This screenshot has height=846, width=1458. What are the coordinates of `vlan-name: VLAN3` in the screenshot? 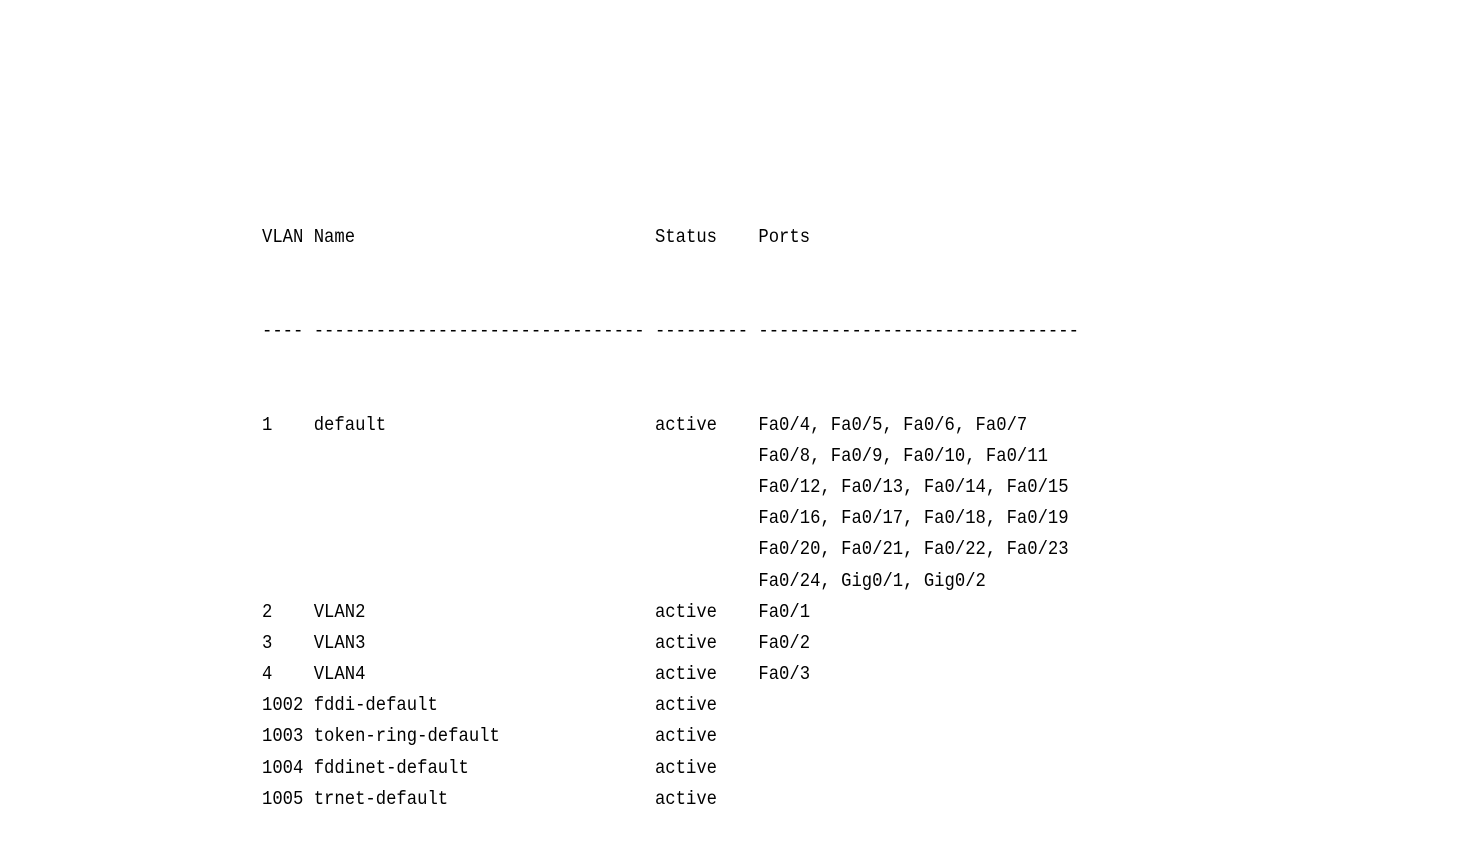 It's located at (339, 642).